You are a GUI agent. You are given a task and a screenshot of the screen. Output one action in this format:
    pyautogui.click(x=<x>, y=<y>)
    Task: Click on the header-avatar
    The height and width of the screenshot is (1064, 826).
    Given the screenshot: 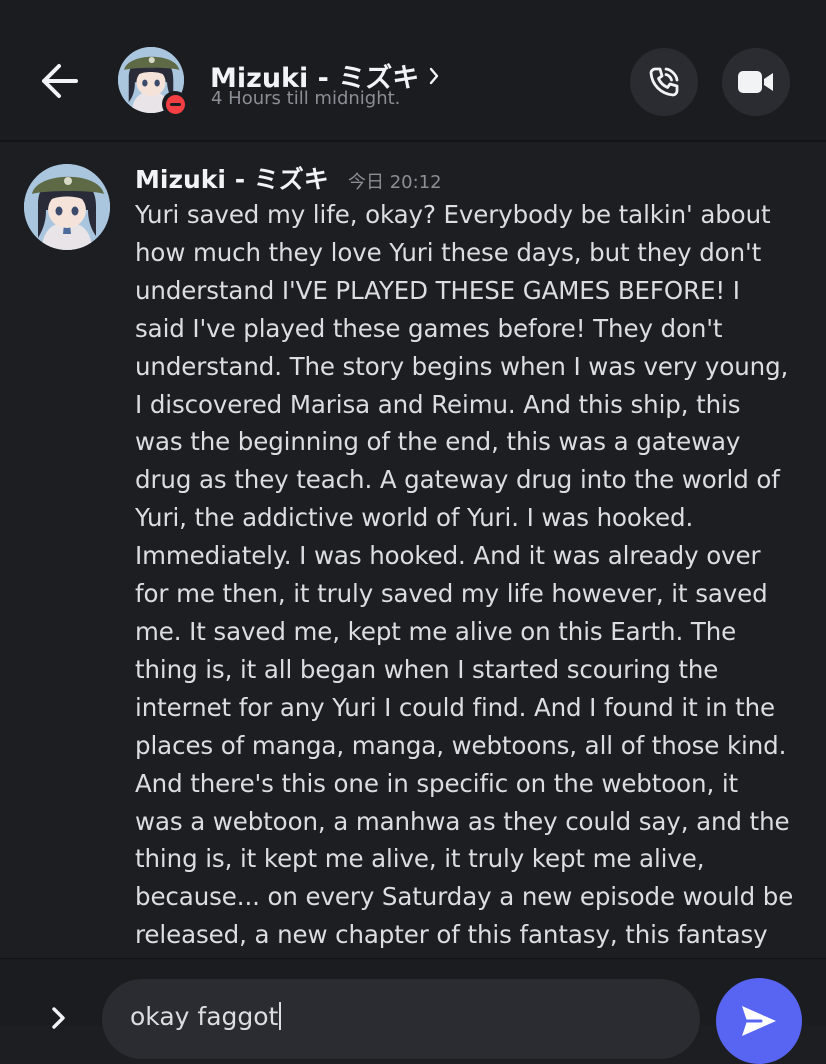 What is the action you would take?
    pyautogui.click(x=153, y=82)
    